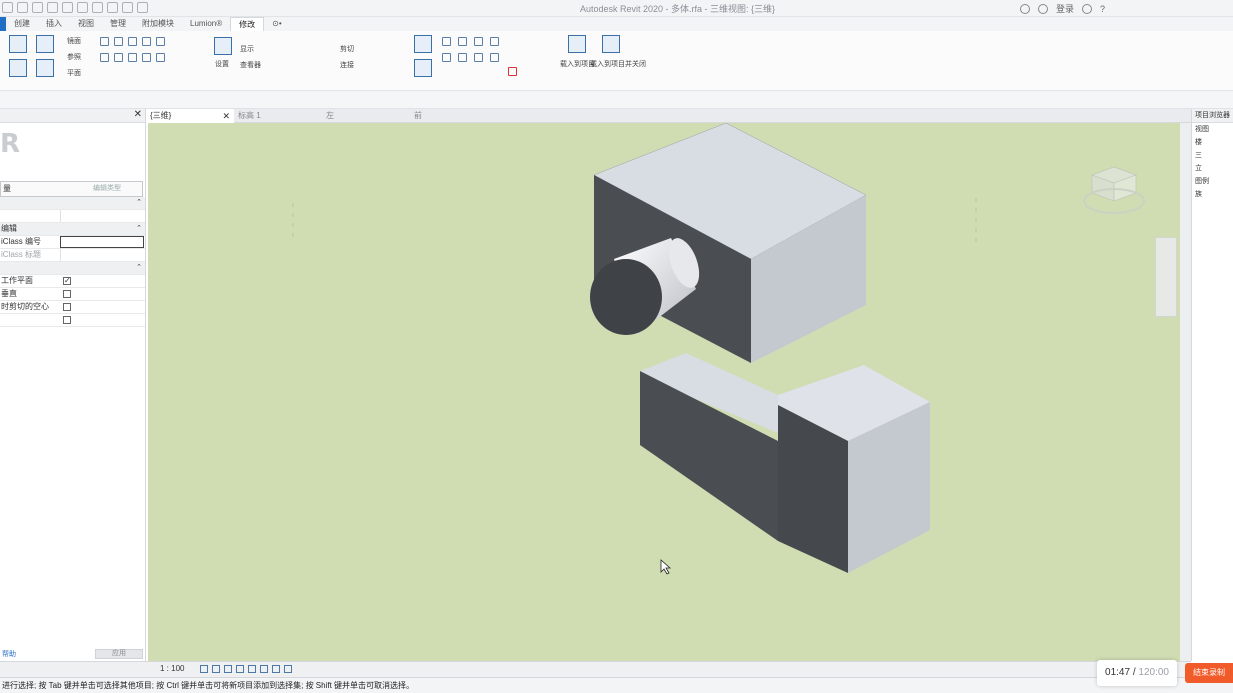 Image resolution: width=1233 pixels, height=693 pixels. Describe the element at coordinates (347, 49) in the screenshot. I see `cut-button: 剪切` at that location.